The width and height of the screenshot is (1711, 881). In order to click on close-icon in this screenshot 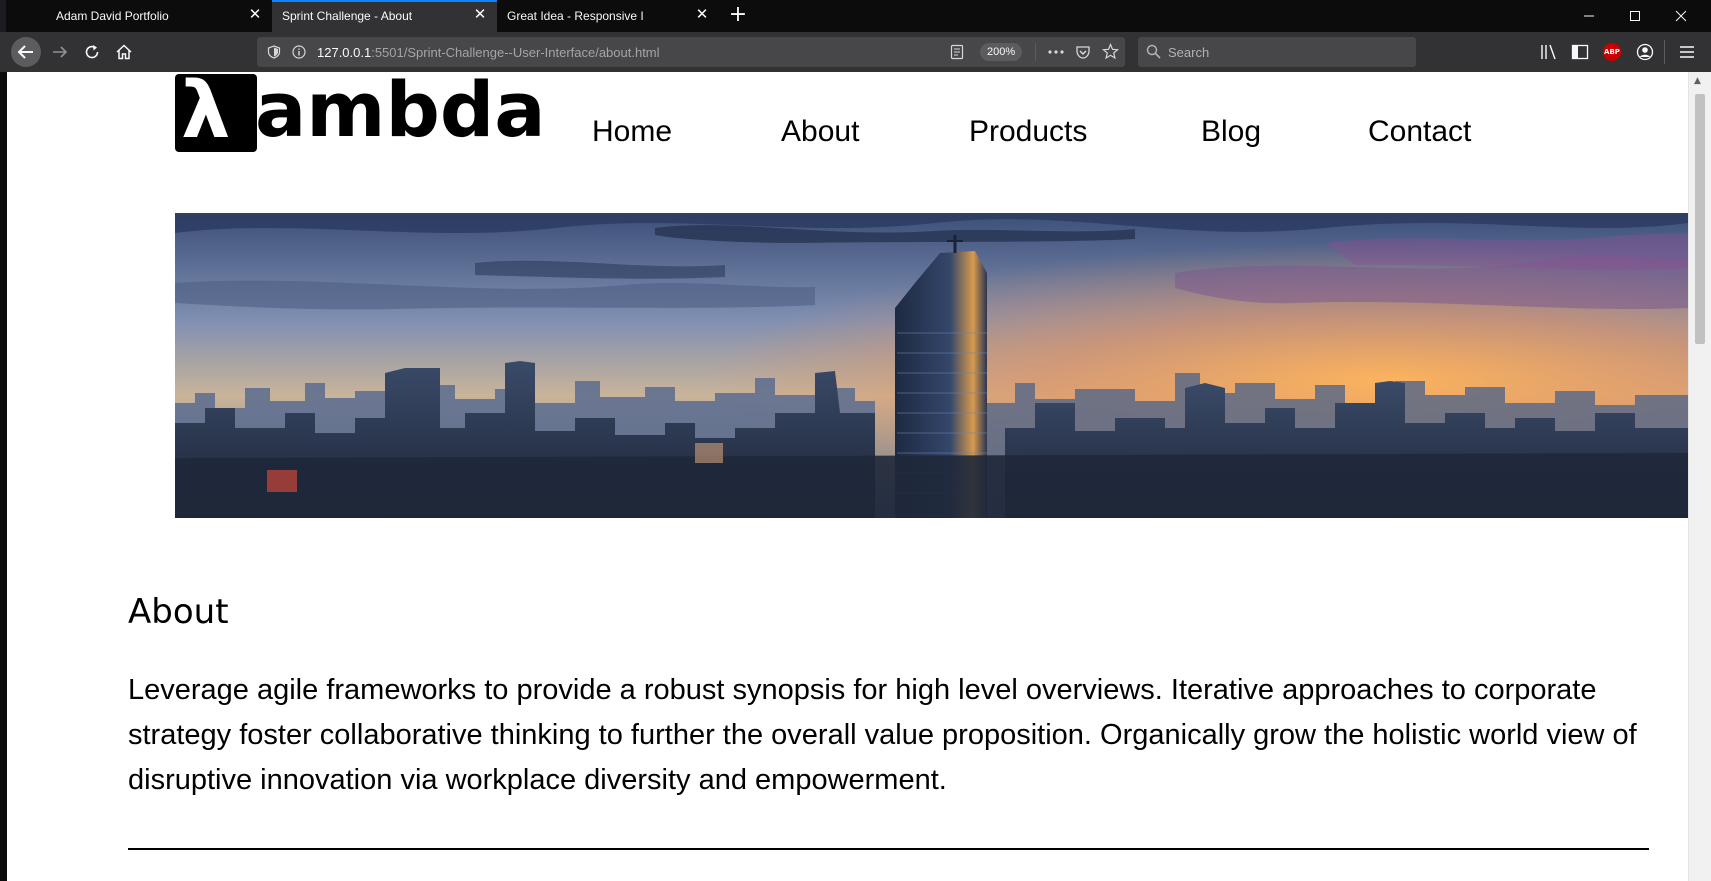, I will do `click(1681, 16)`.